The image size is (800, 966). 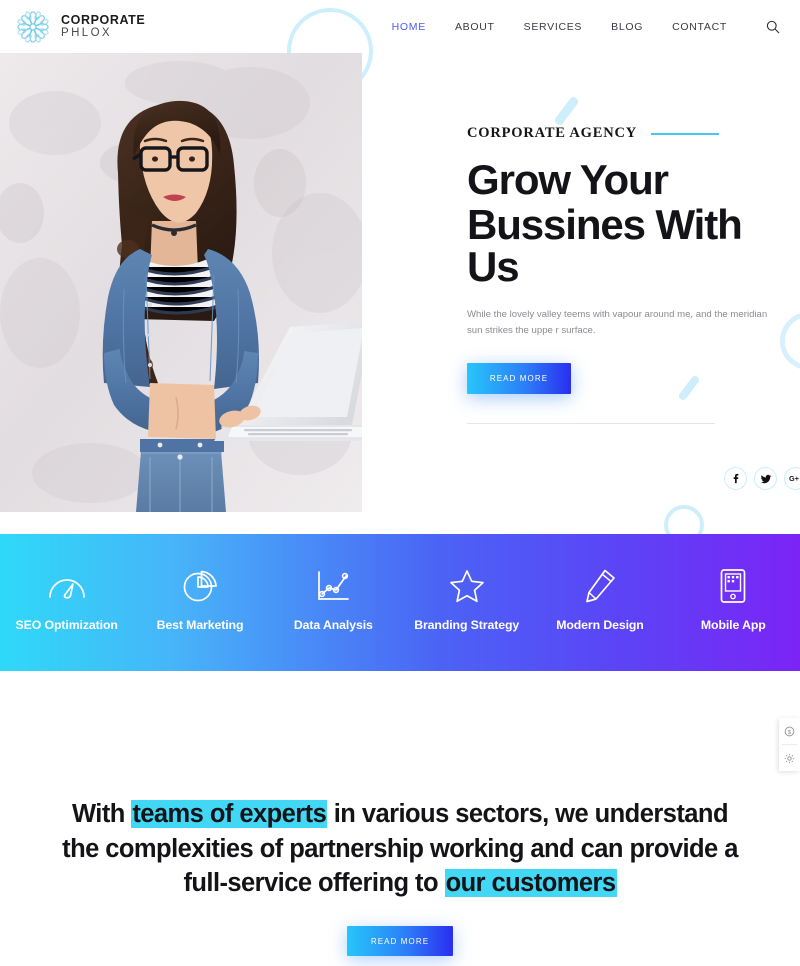 I want to click on line-graph-icon, so click(x=333, y=586).